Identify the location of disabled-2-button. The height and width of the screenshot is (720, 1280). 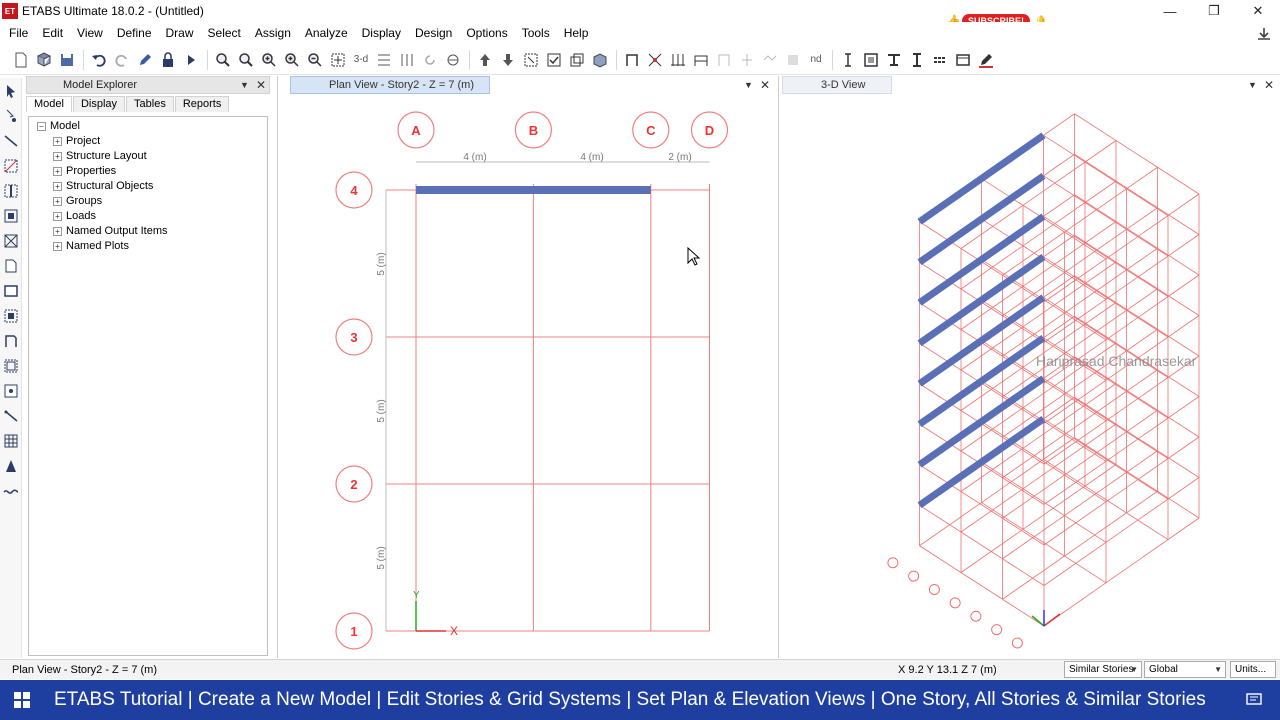
(747, 60).